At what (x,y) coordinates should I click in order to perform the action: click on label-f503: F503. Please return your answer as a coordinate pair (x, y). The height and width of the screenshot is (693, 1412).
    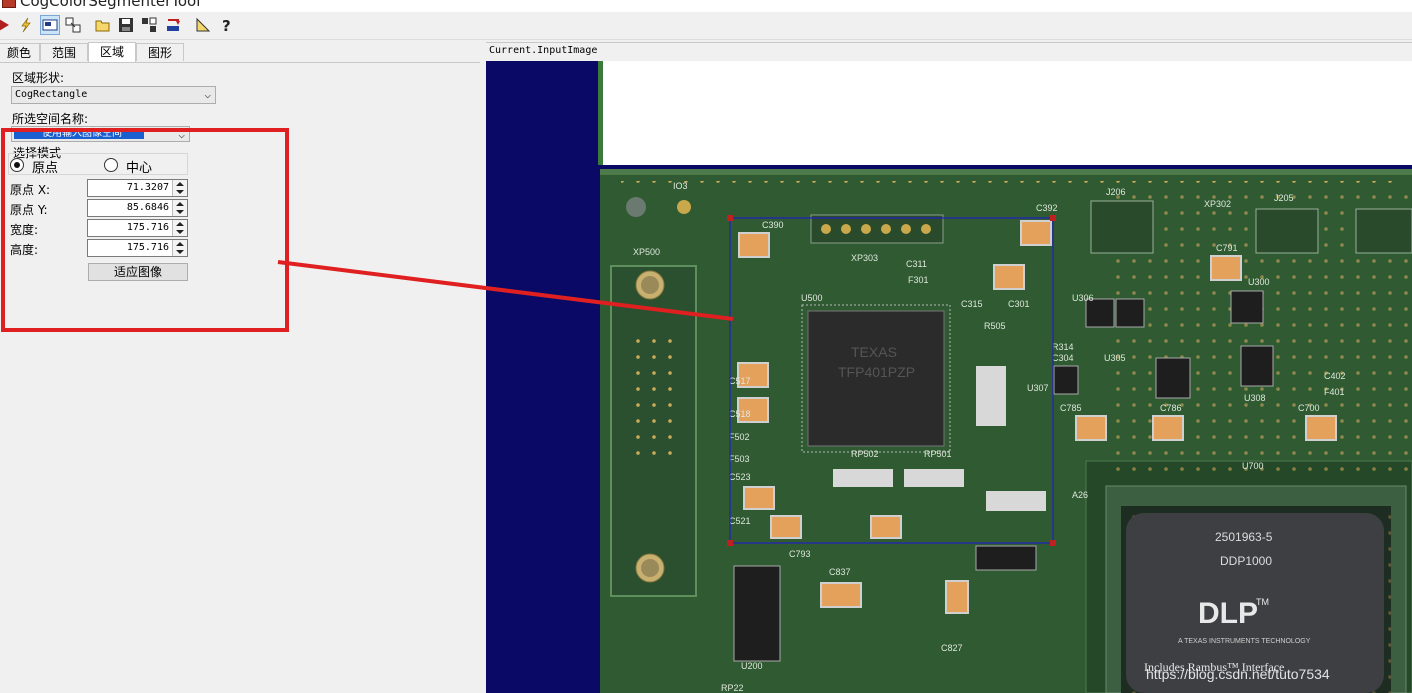
    Looking at the image, I should click on (739, 459).